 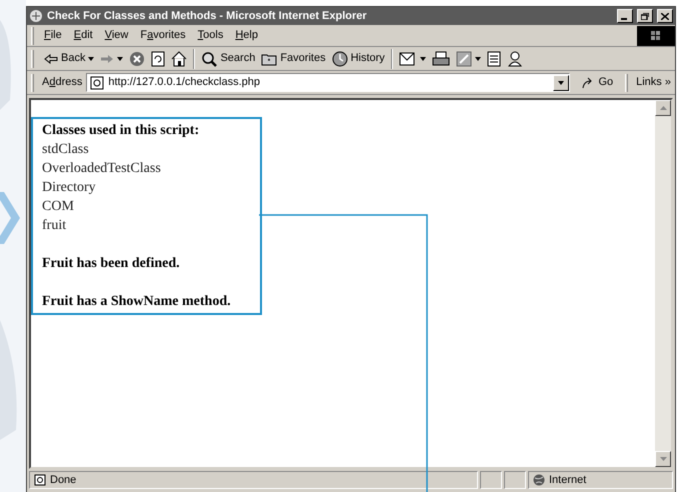 What do you see at coordinates (588, 82) in the screenshot?
I see `arrow-icon` at bounding box center [588, 82].